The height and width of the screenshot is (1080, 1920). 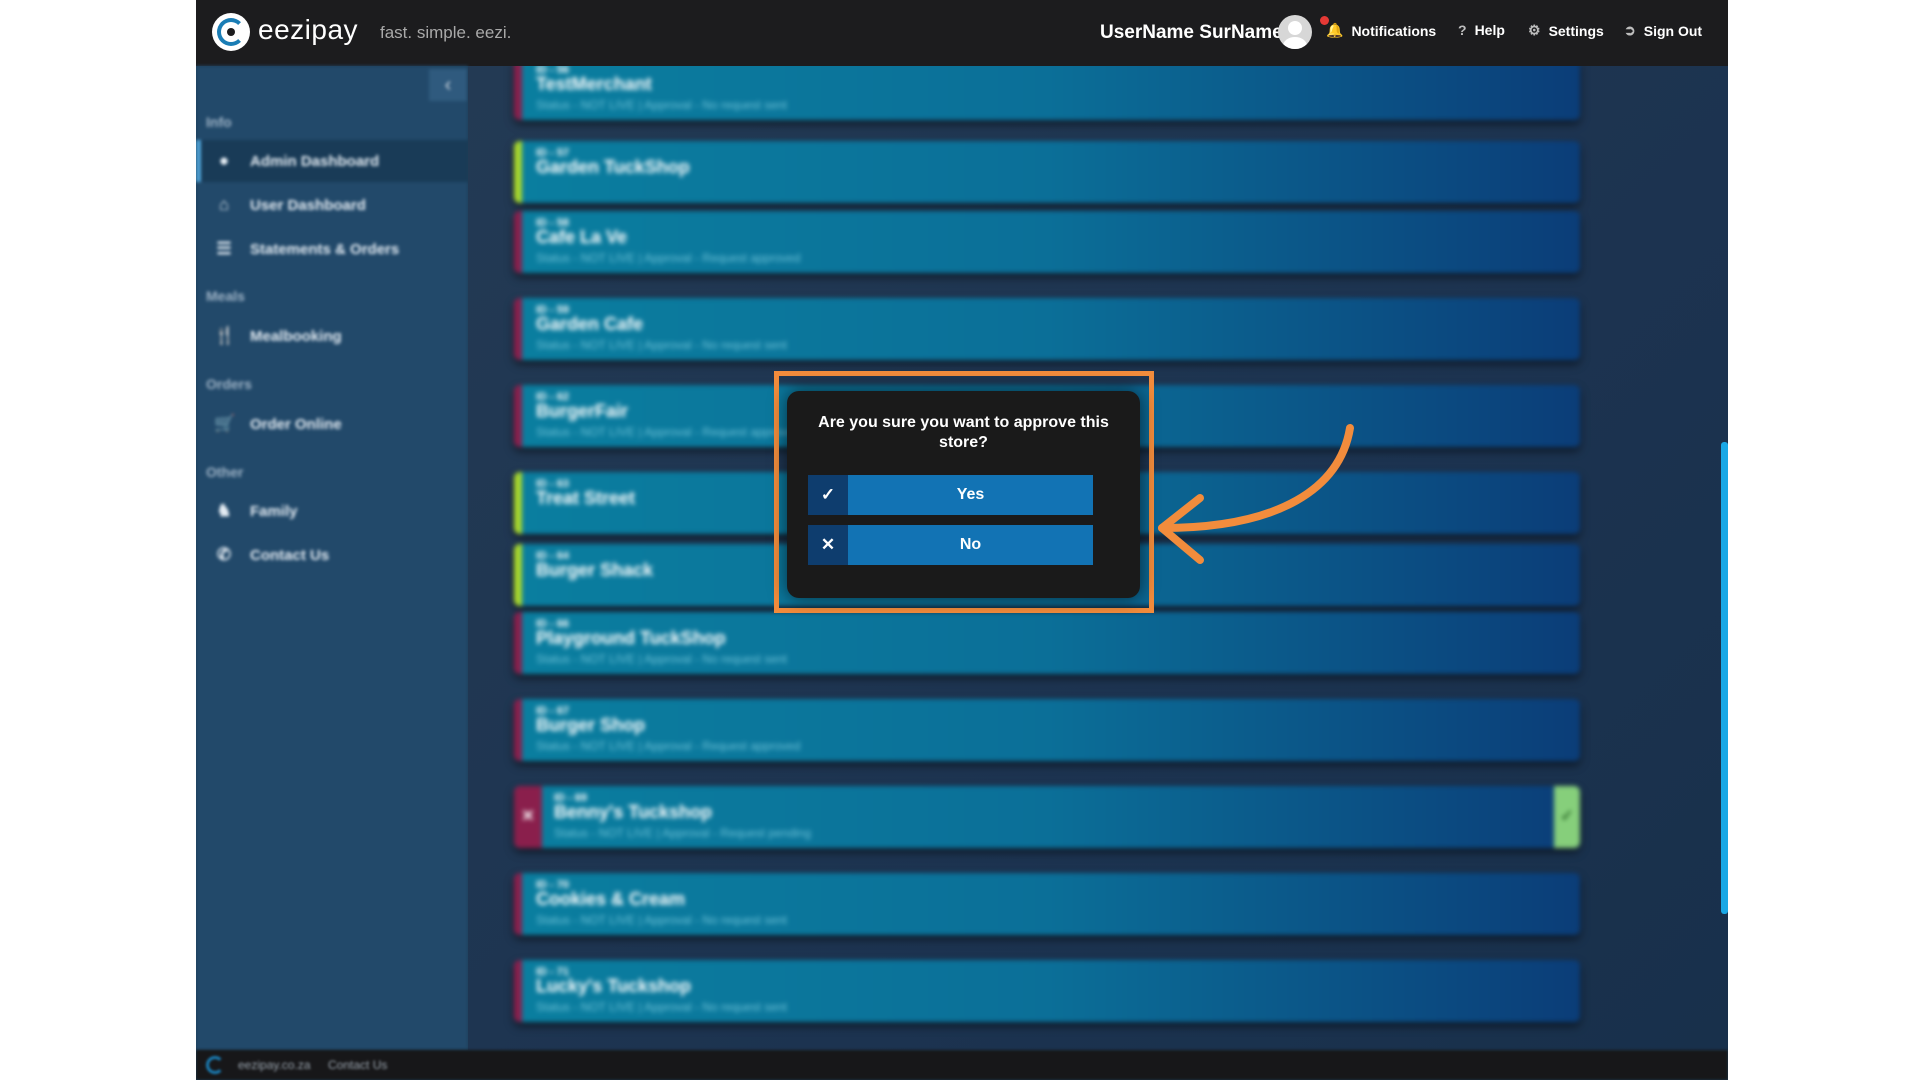 I want to click on store-name: Garden TuckShop, so click(x=613, y=167).